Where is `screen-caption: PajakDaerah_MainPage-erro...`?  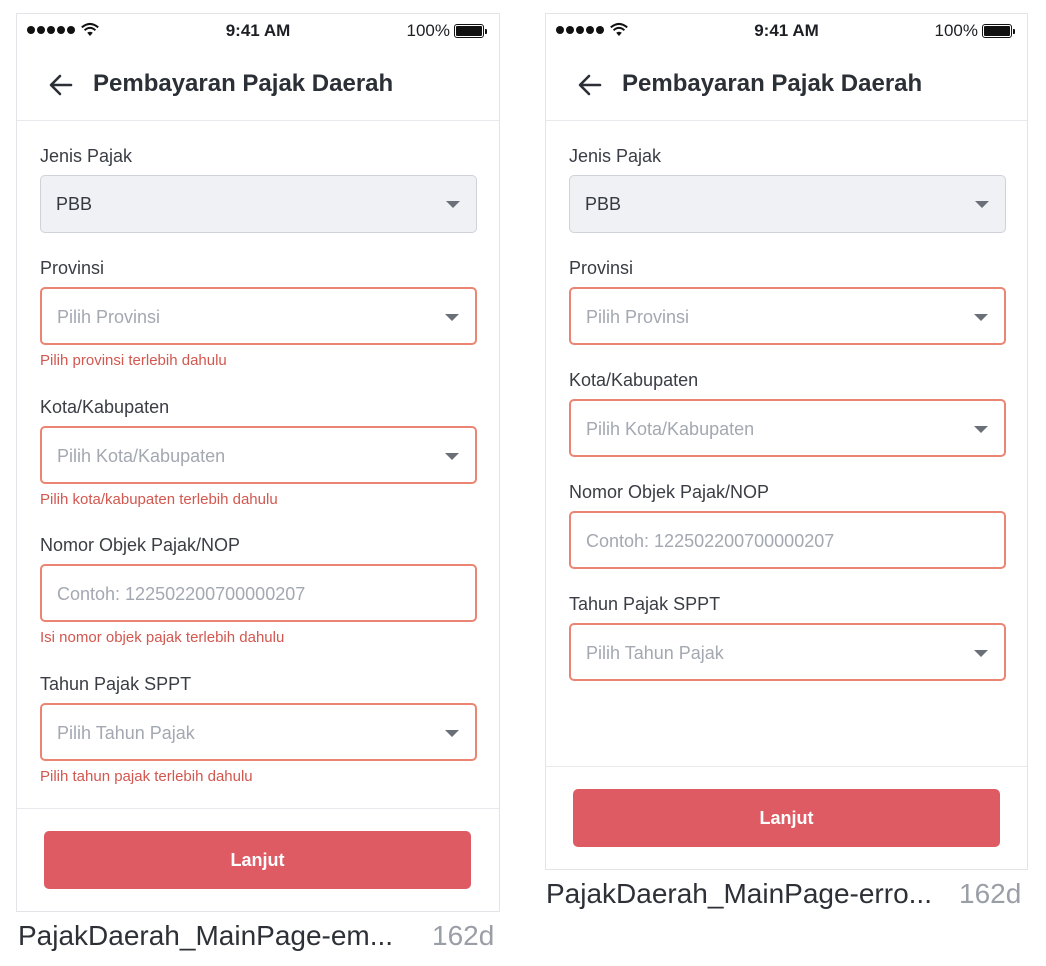
screen-caption: PajakDaerah_MainPage-erro... is located at coordinates (739, 893).